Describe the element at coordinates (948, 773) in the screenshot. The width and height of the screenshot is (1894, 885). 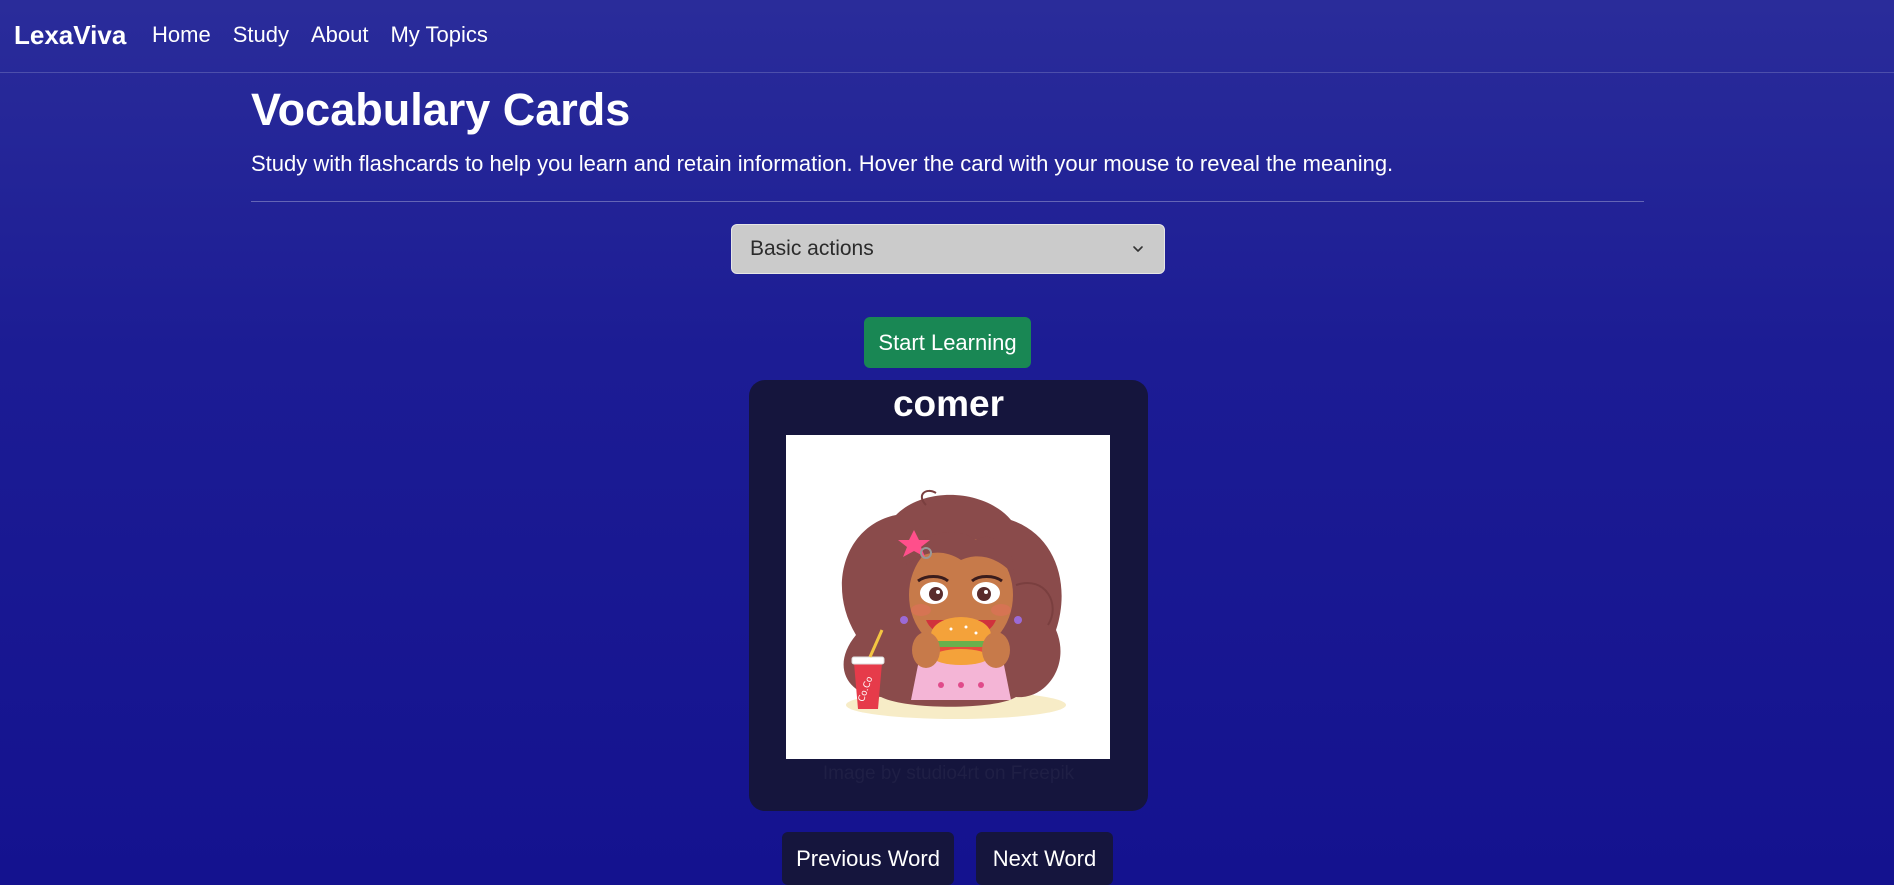
I see `image-credit: Image by studio4rt on Freepik` at that location.